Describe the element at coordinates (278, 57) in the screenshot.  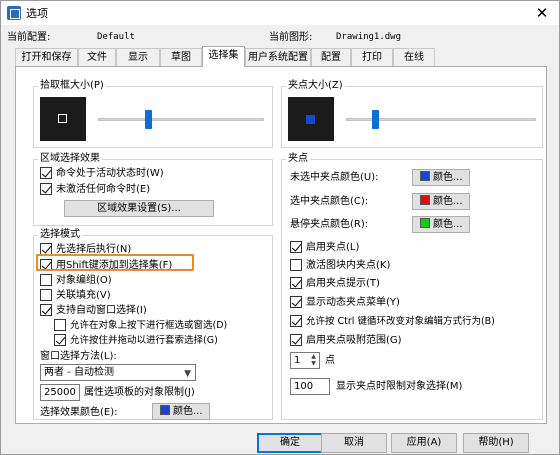
I see `tab-user-preferences: 用户系统配置` at that location.